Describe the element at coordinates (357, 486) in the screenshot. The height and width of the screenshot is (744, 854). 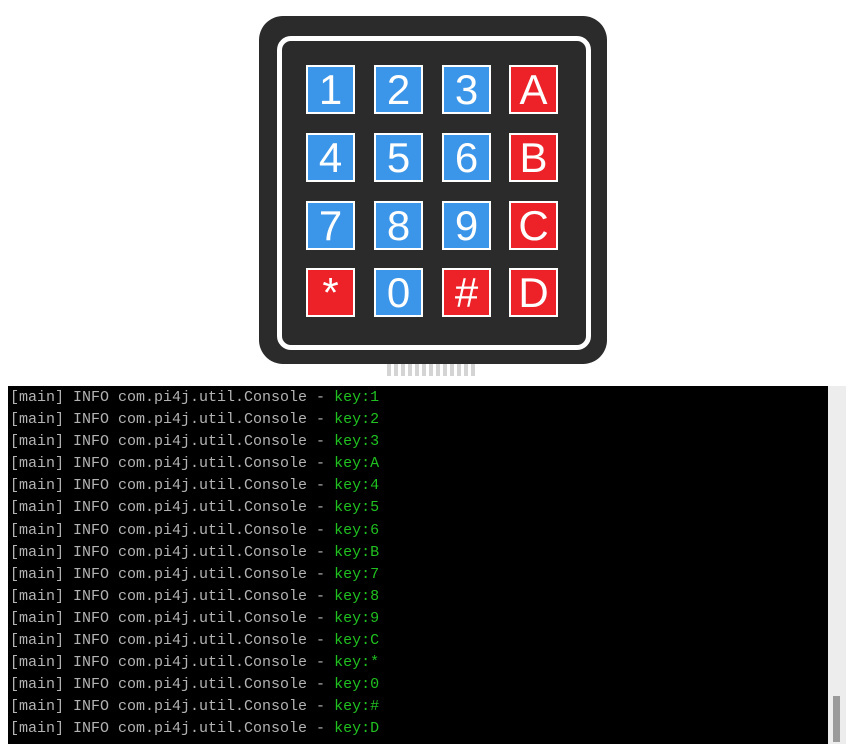
I see `log-key-value: key:4` at that location.